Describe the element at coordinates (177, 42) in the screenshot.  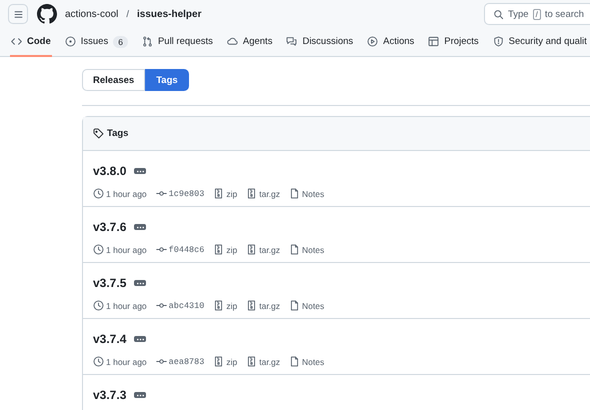
I see `nav-tab: Pull requests` at that location.